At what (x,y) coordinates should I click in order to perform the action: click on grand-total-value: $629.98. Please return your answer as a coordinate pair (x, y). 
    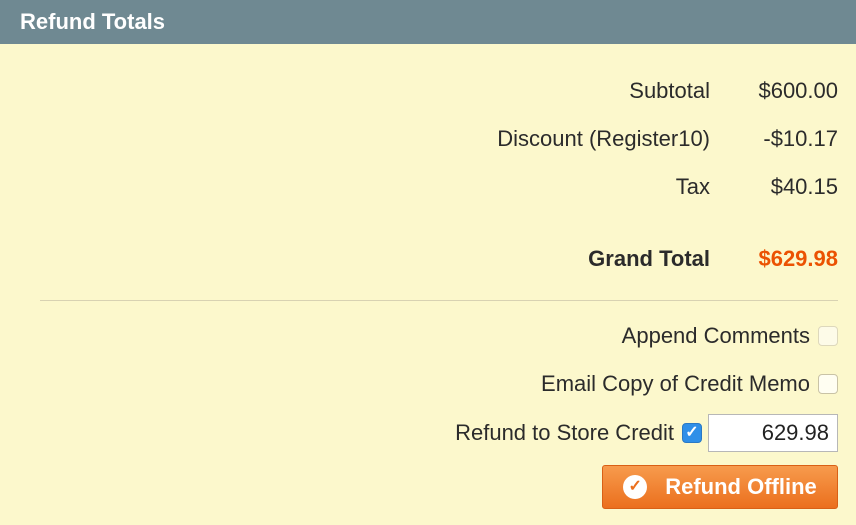
    Looking at the image, I should click on (798, 258).